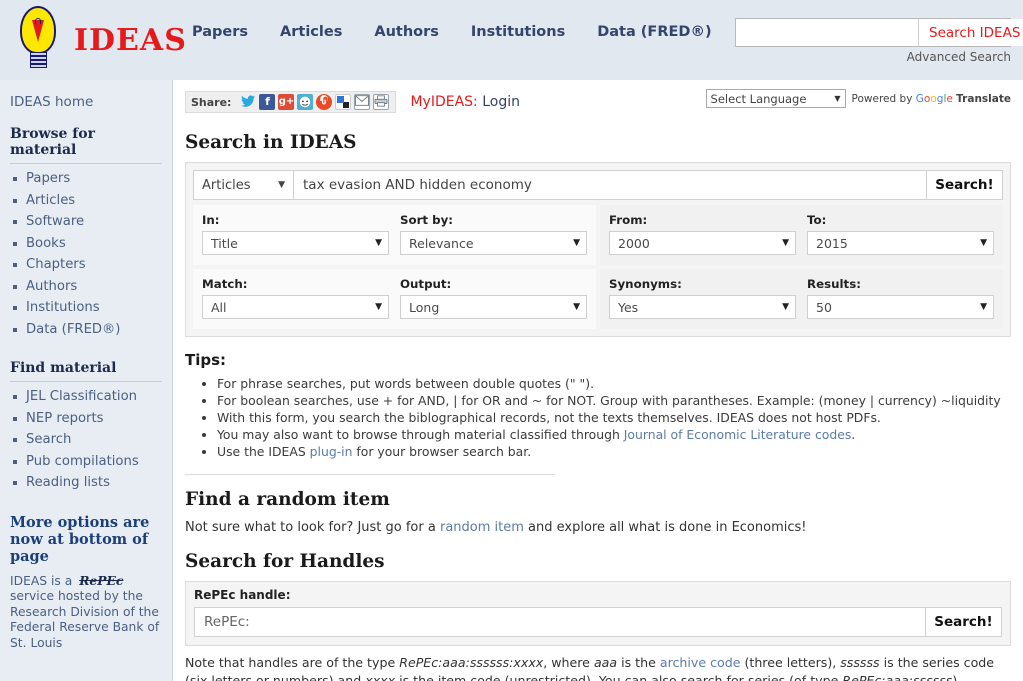  What do you see at coordinates (964, 185) in the screenshot?
I see `search-submit-button: Search!` at bounding box center [964, 185].